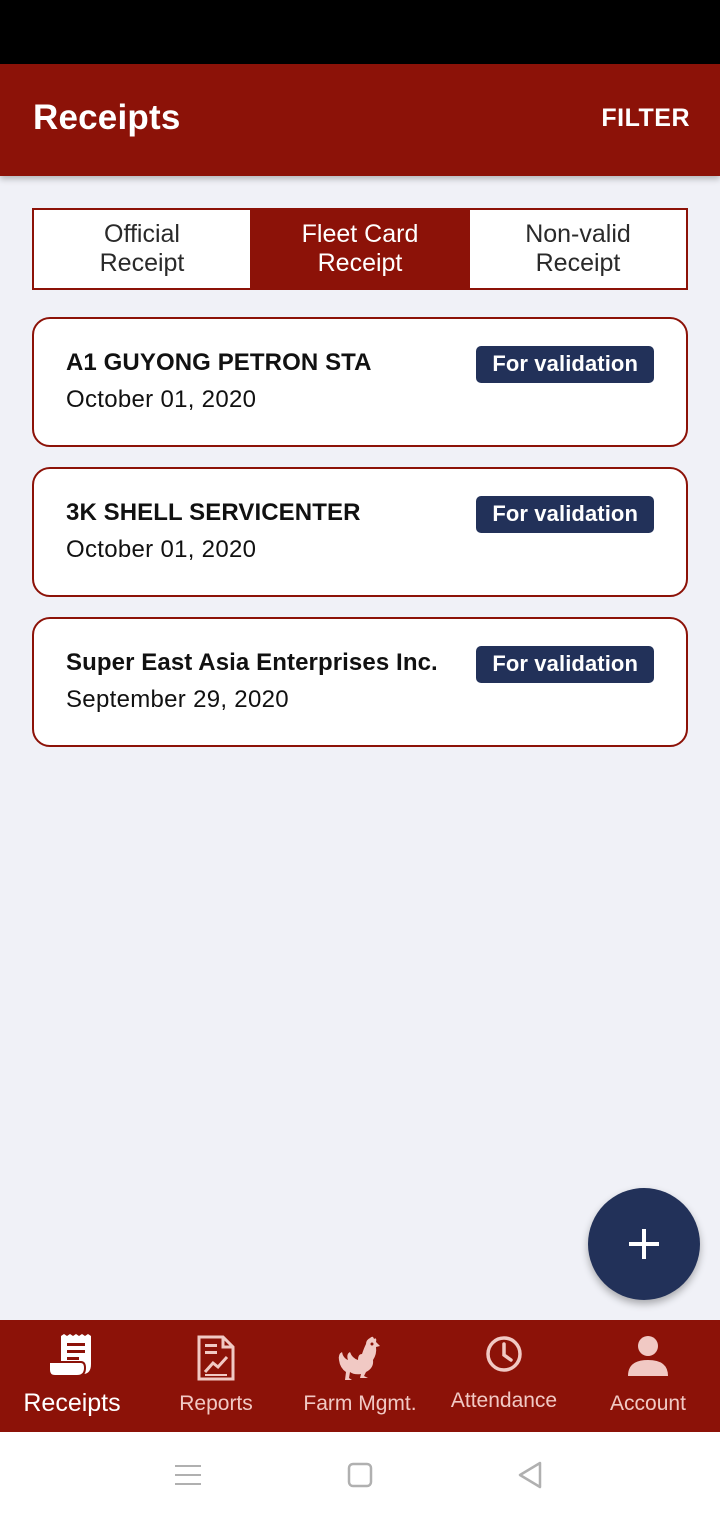 This screenshot has height=1520, width=720. Describe the element at coordinates (359, 1358) in the screenshot. I see `chicken-icon` at that location.